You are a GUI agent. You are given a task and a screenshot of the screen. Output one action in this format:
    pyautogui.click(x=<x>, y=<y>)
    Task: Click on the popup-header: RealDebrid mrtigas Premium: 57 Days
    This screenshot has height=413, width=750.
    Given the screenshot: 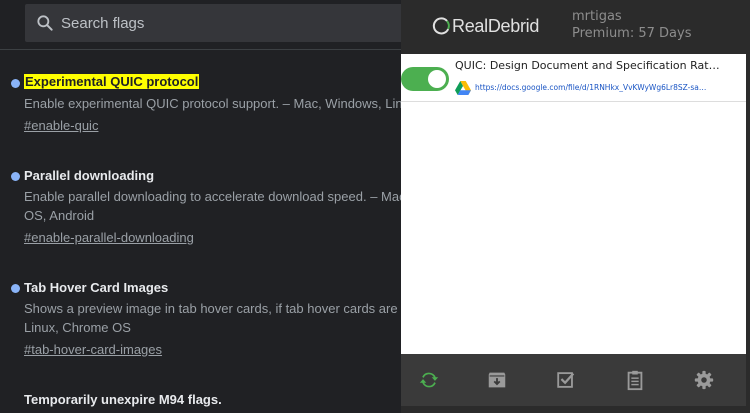 What is the action you would take?
    pyautogui.click(x=575, y=27)
    